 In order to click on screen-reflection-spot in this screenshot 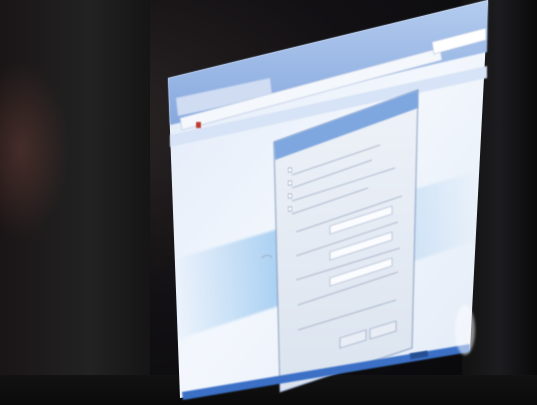, I will do `click(465, 330)`.